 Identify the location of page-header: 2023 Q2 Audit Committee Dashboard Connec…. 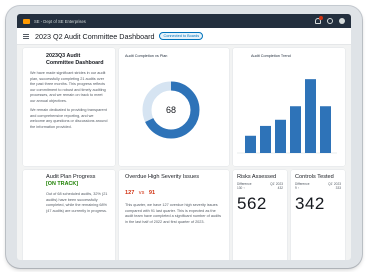
(184, 36).